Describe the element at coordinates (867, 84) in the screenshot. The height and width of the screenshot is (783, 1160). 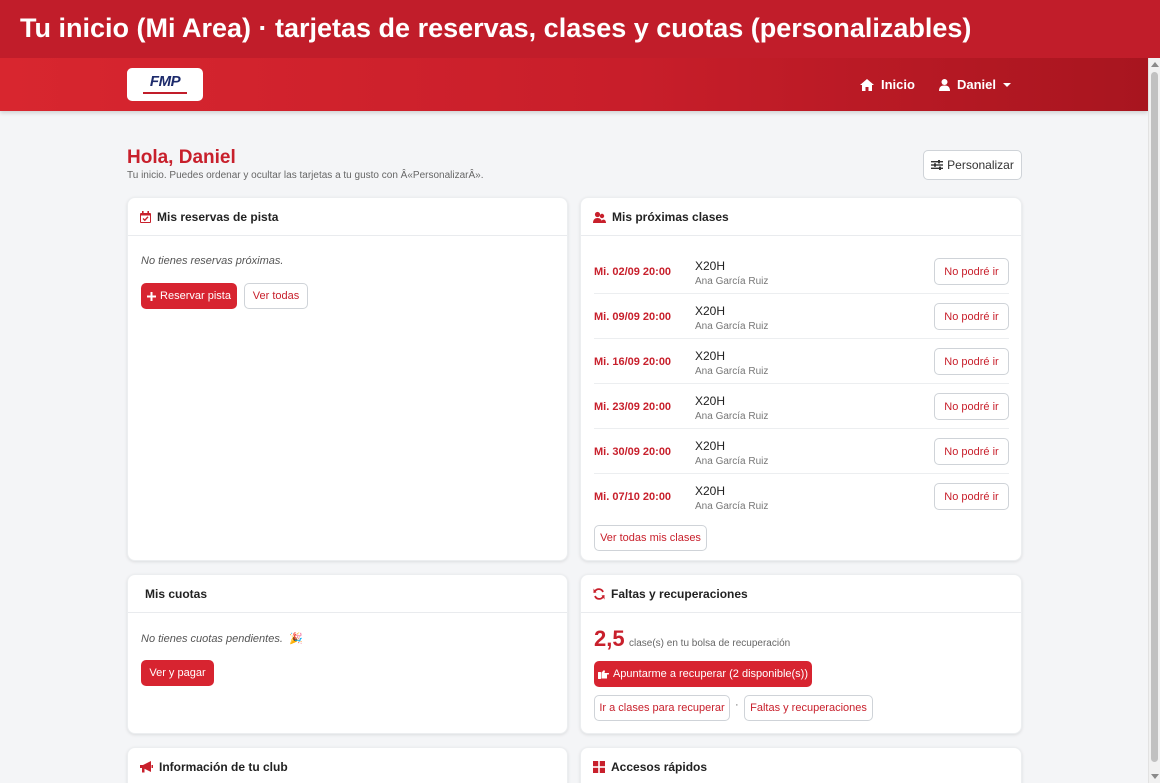
I see `home-icon` at that location.